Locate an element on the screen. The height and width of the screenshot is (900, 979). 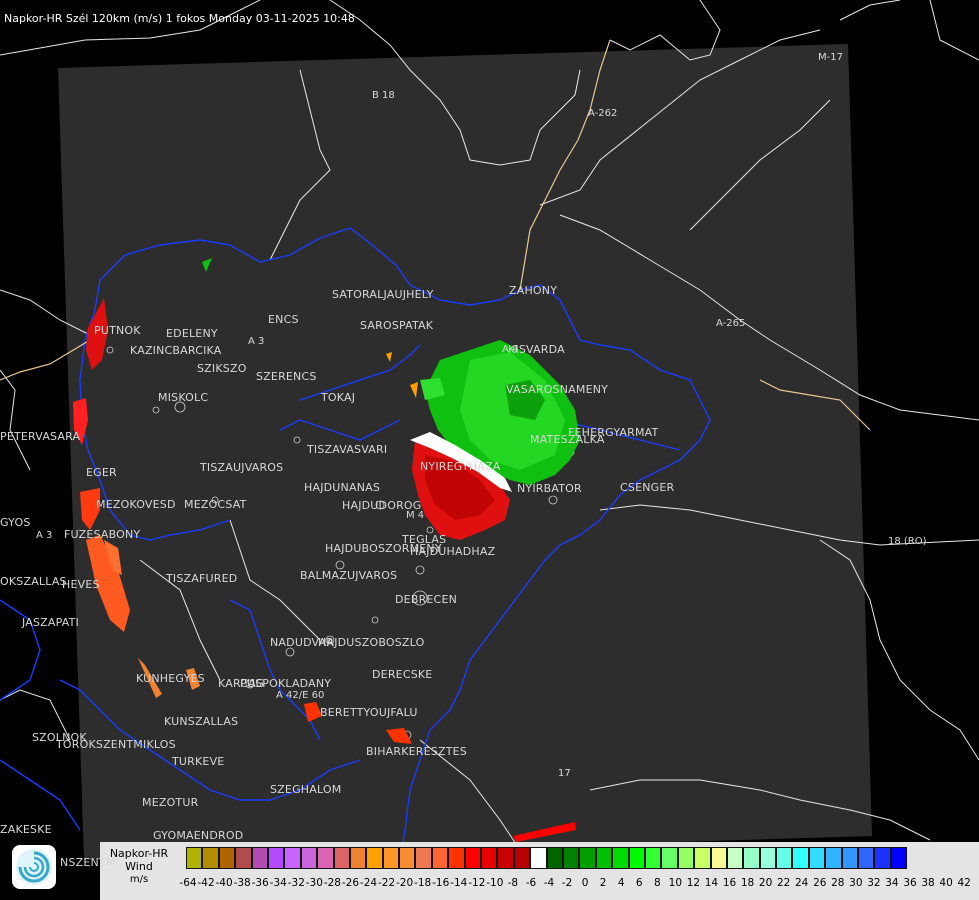
logo-icon is located at coordinates (34, 867).